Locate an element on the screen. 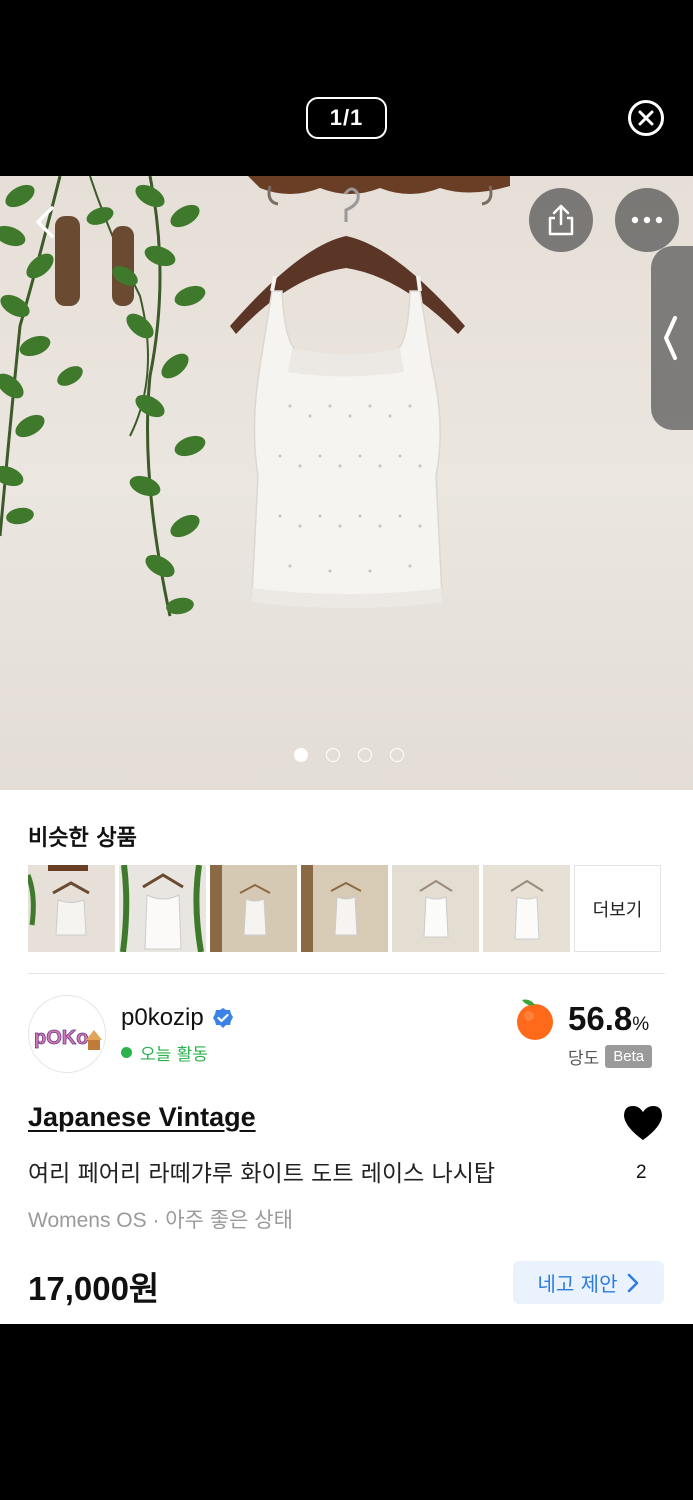  close-button is located at coordinates (646, 118).